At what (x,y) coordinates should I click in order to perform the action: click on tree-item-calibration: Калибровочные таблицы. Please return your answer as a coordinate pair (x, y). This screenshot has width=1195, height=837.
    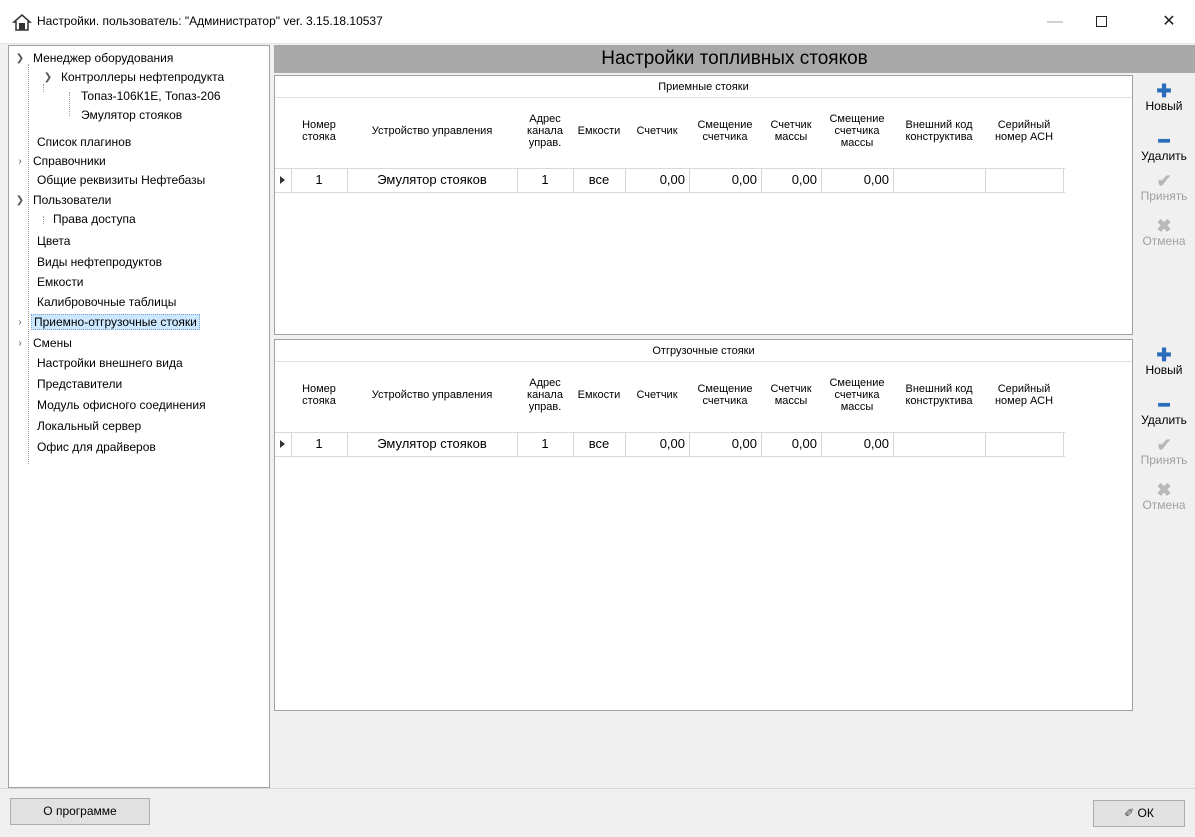
    Looking at the image, I should click on (106, 302).